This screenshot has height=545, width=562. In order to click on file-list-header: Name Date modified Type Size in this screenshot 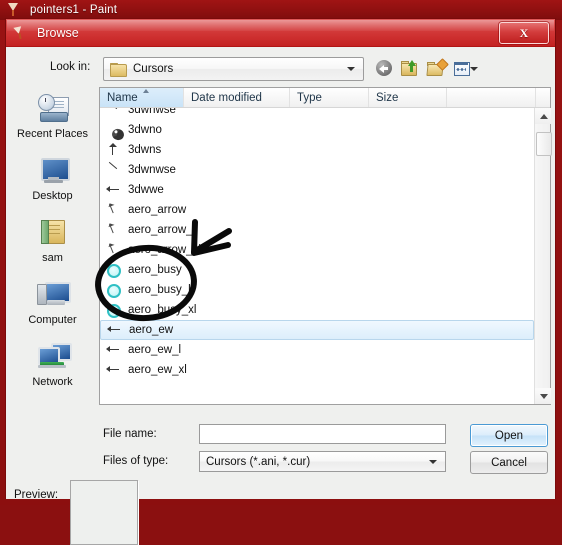, I will do `click(325, 98)`.